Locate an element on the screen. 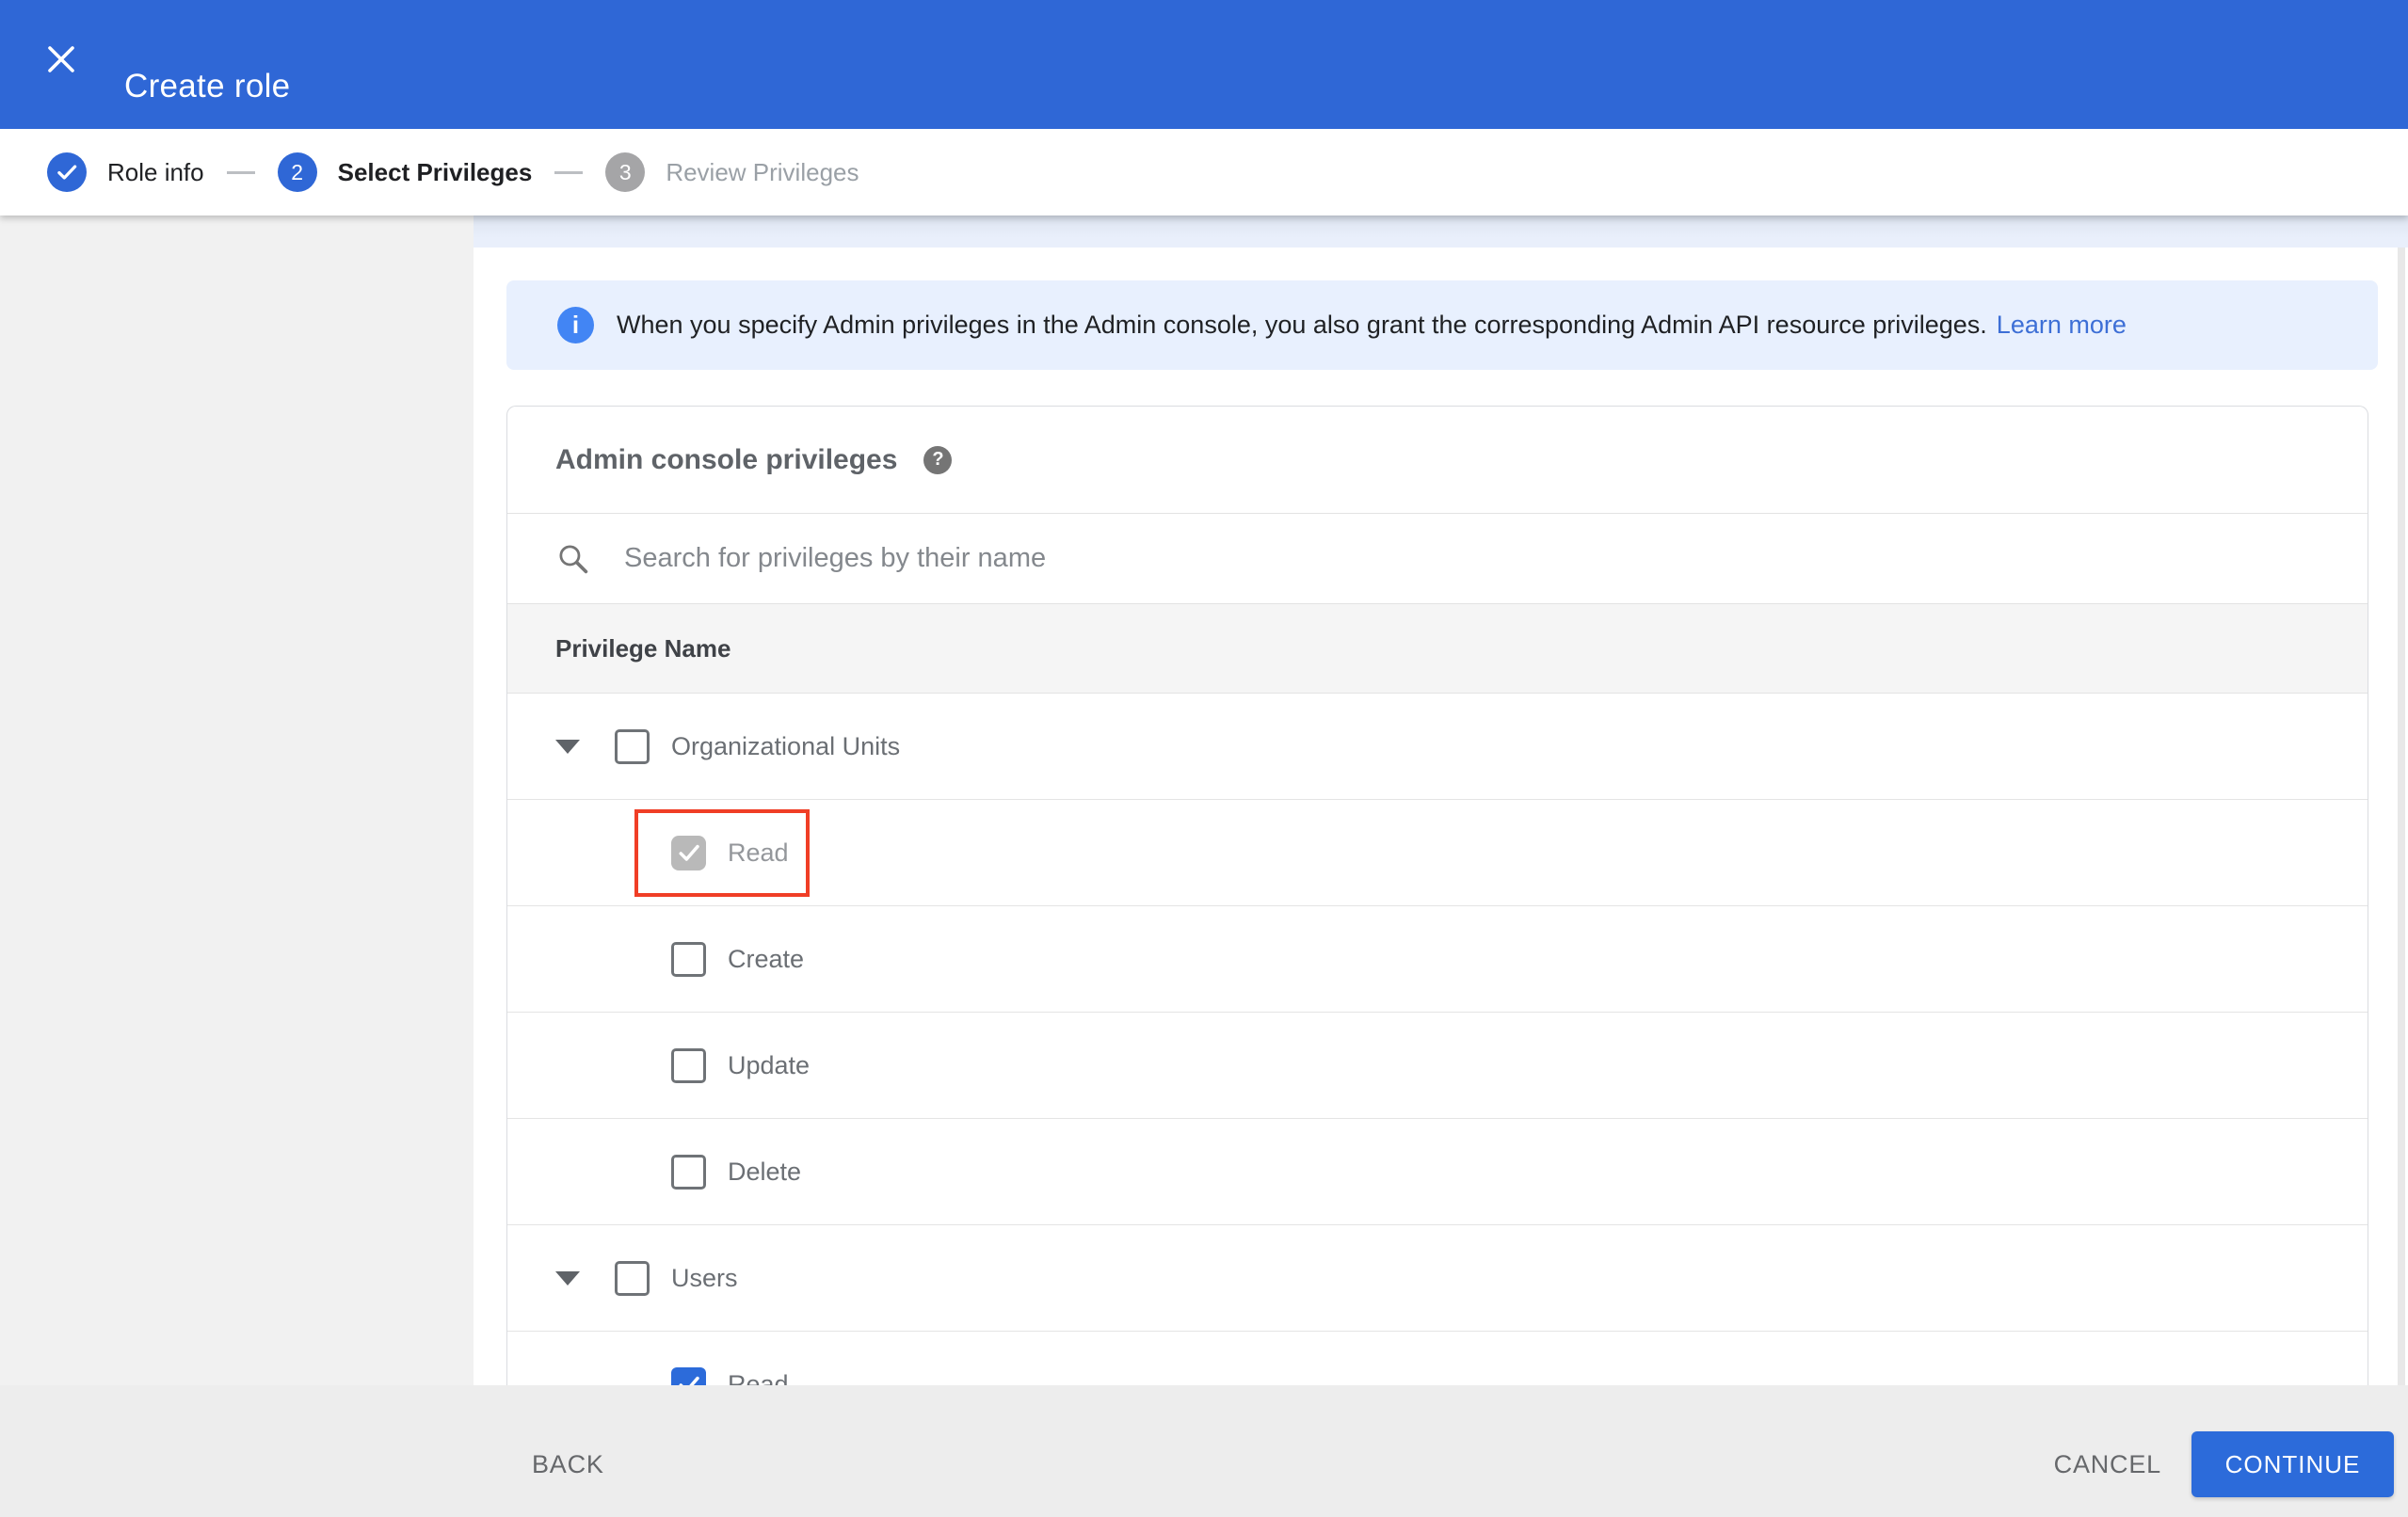  step-review-privileges: 3 Review Privileges is located at coordinates (732, 172).